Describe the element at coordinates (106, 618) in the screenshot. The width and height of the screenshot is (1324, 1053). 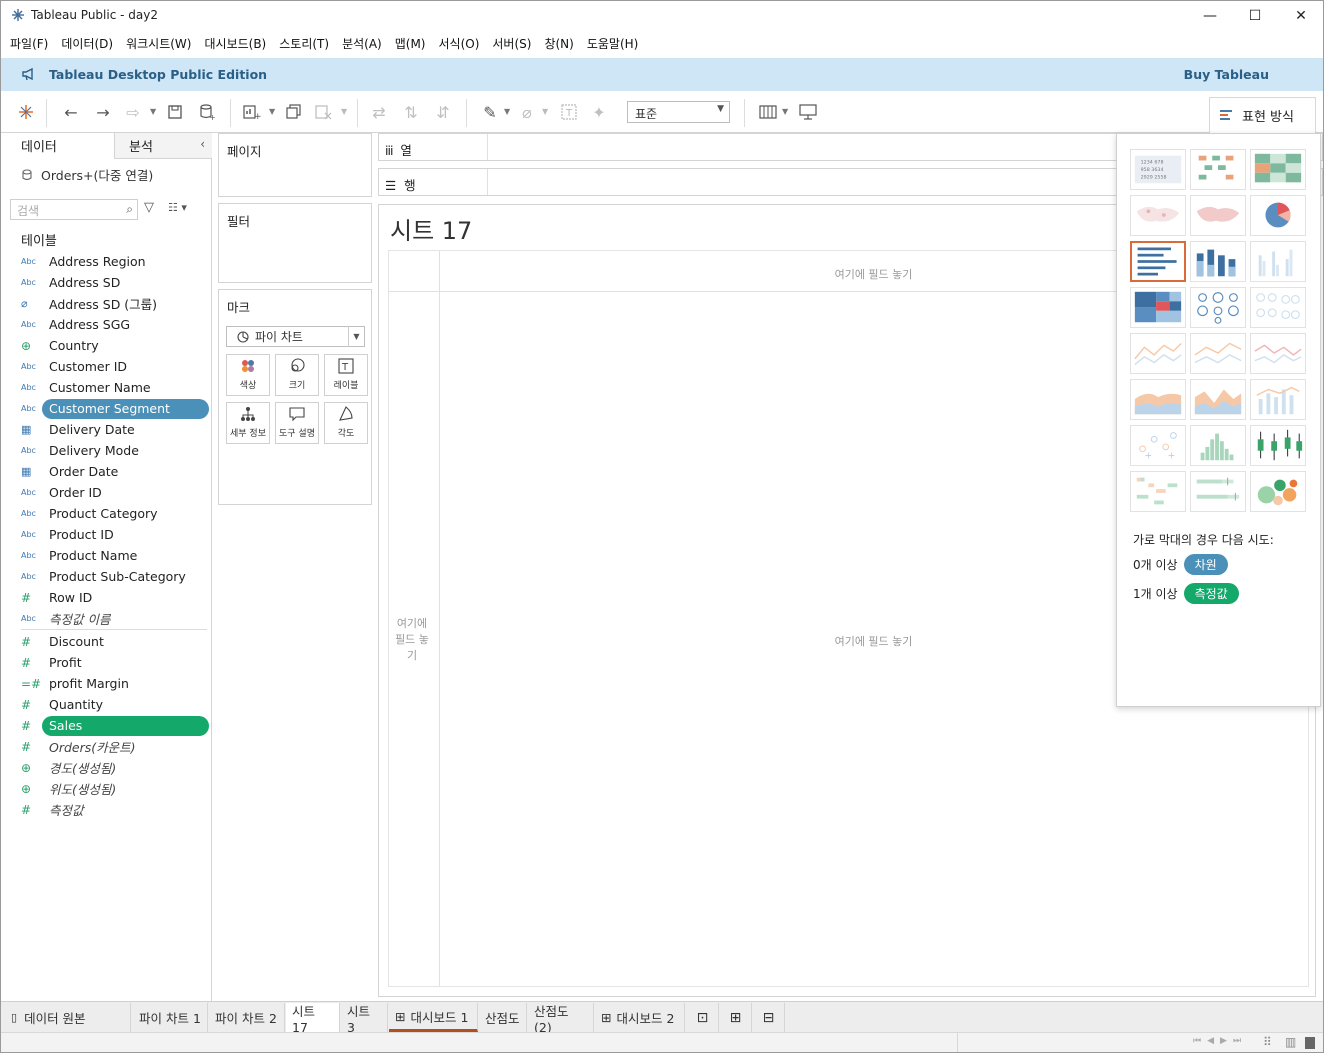
I see `field-item: Abc 측정값 이름` at that location.